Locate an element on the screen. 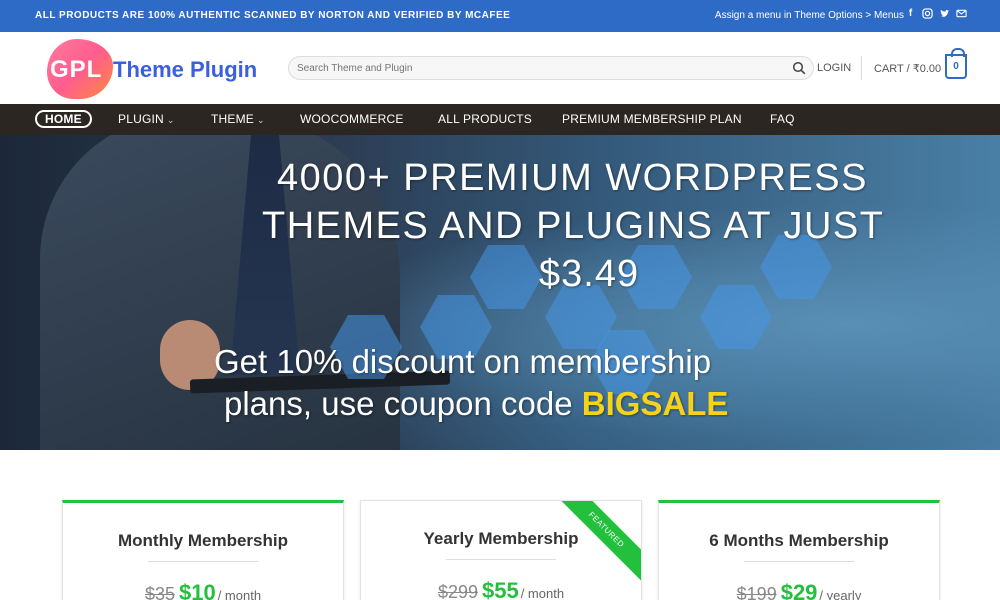 This screenshot has width=1000, height=600. cart-link: CART / ₹0.00 is located at coordinates (907, 68).